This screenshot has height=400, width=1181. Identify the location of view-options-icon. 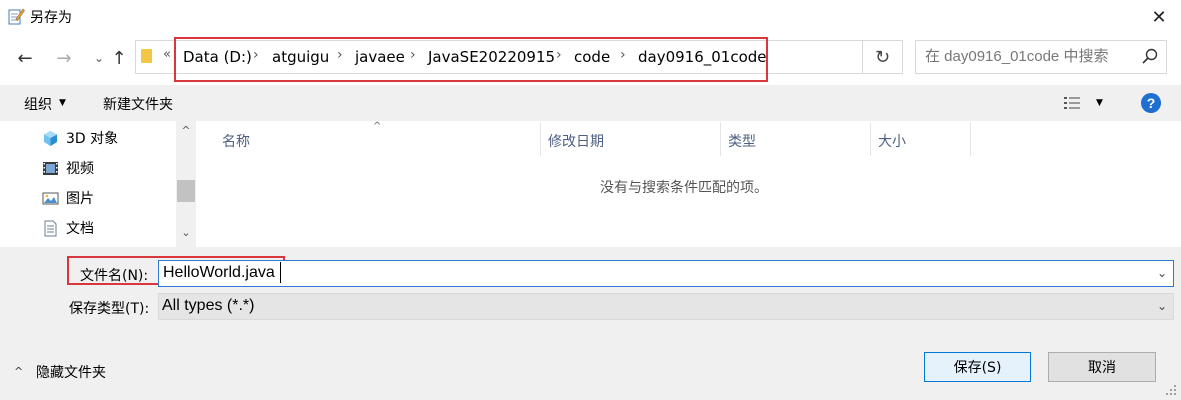
(1072, 103).